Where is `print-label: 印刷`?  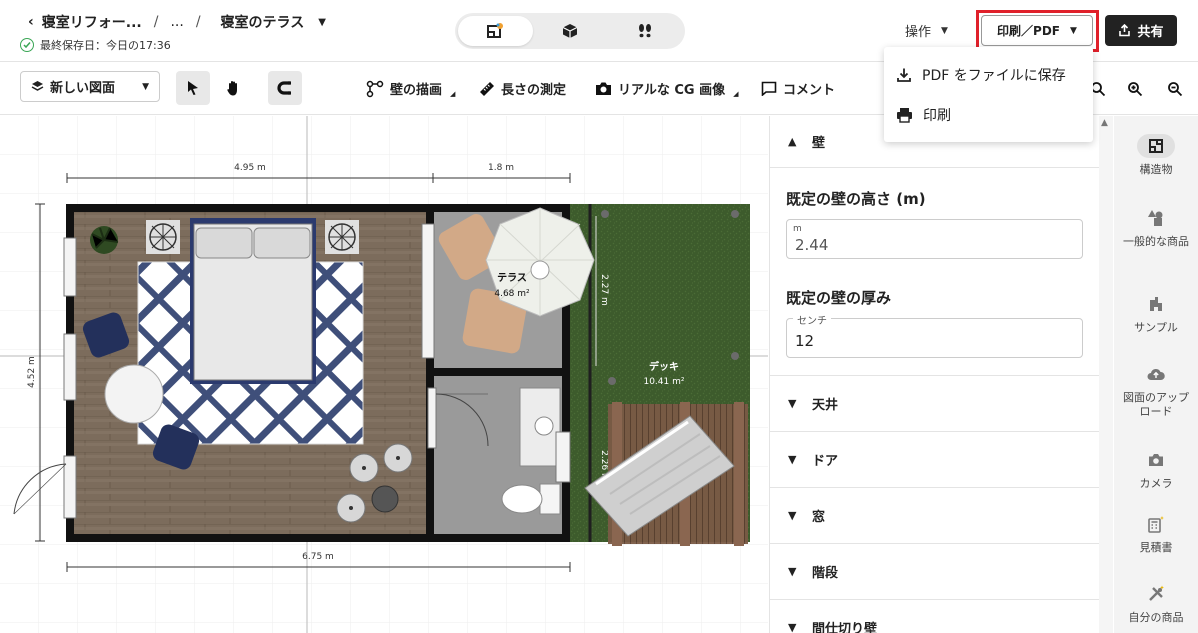 print-label: 印刷 is located at coordinates (937, 116).